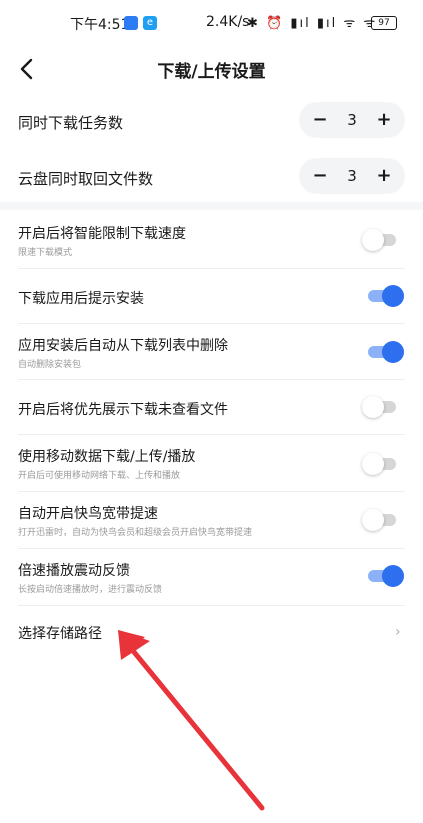  I want to click on row-subtitle: 打开迅雷时，自动为快鸟会员和超级会员开启快鸟宽带提速, so click(135, 533).